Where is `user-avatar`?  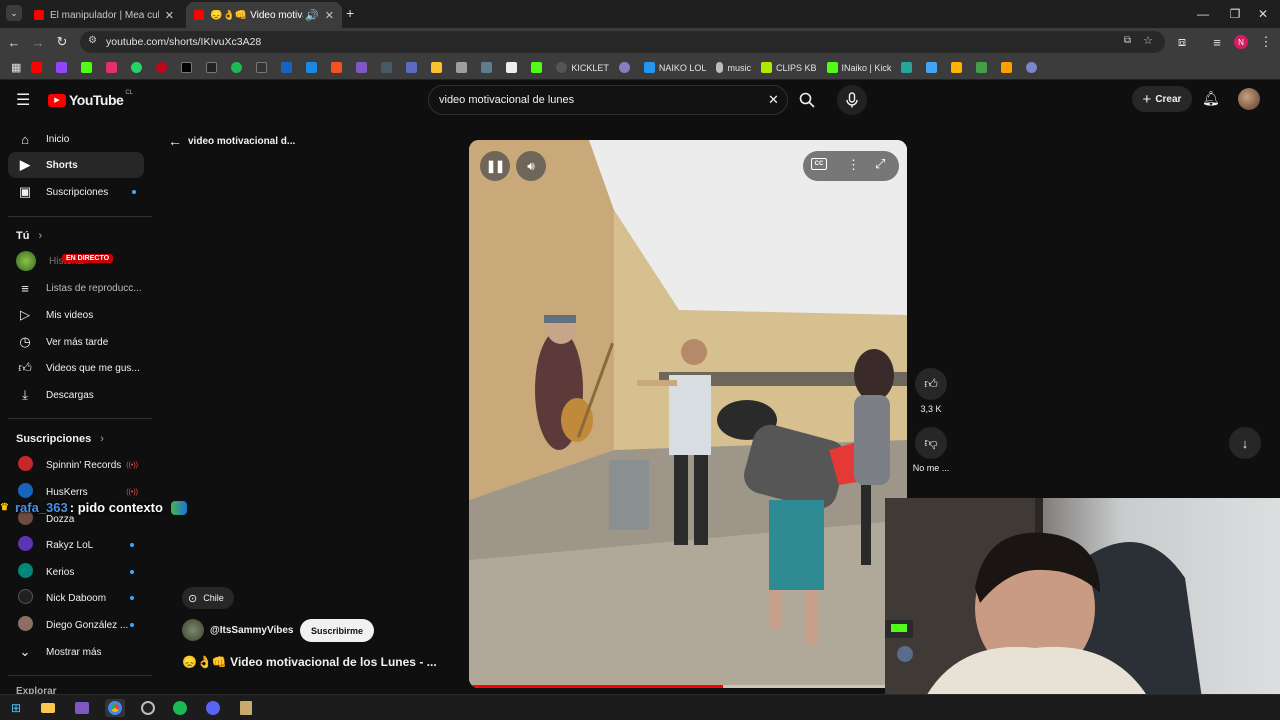 user-avatar is located at coordinates (1249, 99).